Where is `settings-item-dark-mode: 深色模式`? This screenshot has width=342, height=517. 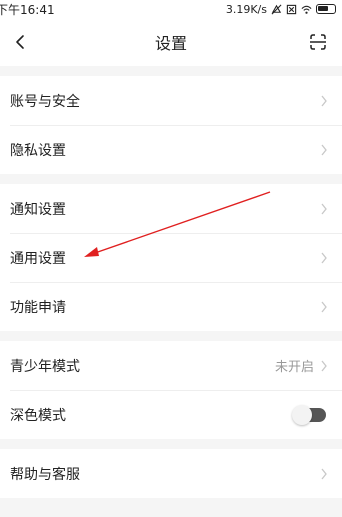 settings-item-dark-mode: 深色模式 is located at coordinates (171, 414).